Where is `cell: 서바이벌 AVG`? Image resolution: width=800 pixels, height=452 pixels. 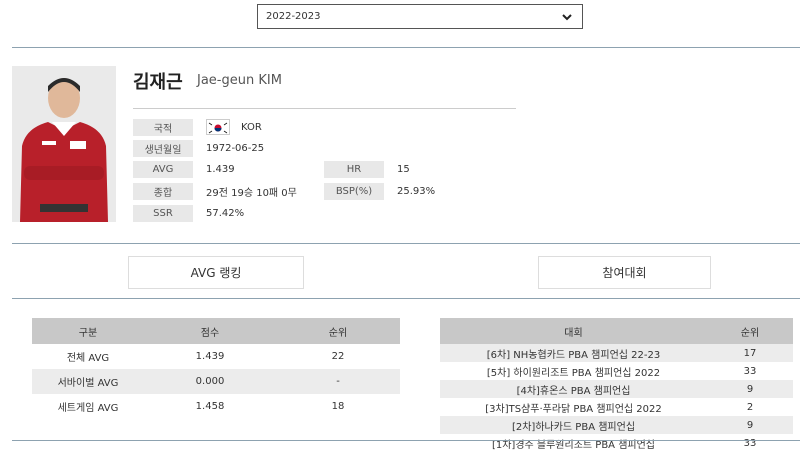
cell: 서바이벌 AVG is located at coordinates (88, 381).